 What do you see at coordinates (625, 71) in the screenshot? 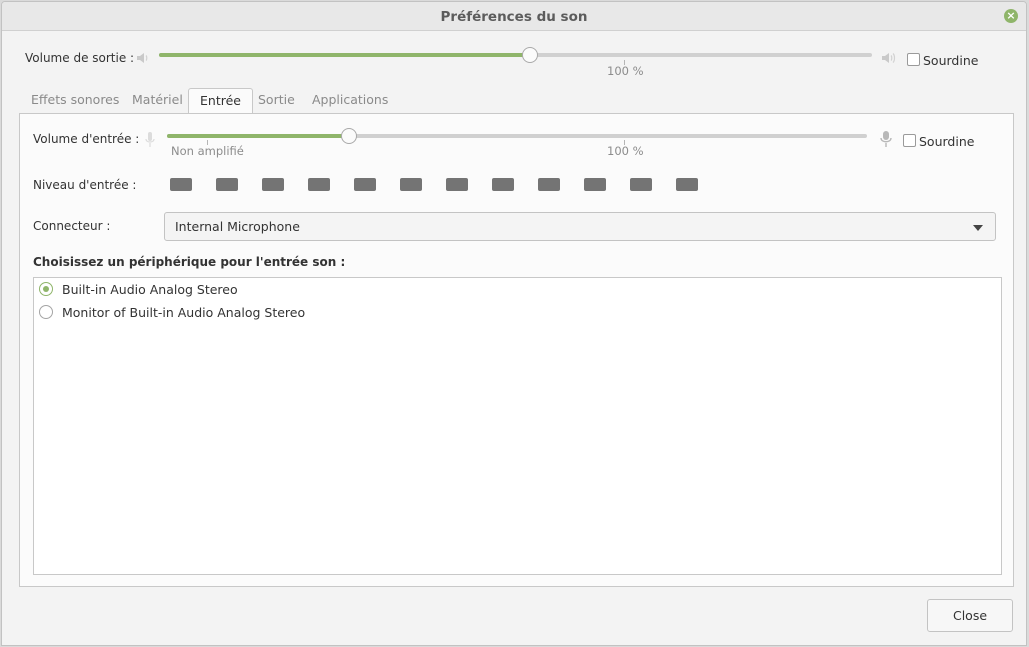
I see `output-100-label: 100 %` at bounding box center [625, 71].